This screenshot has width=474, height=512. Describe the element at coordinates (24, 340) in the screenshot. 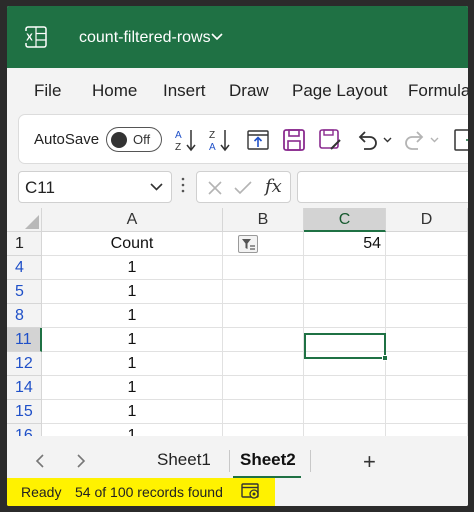

I see `row-header-selected: 11` at that location.